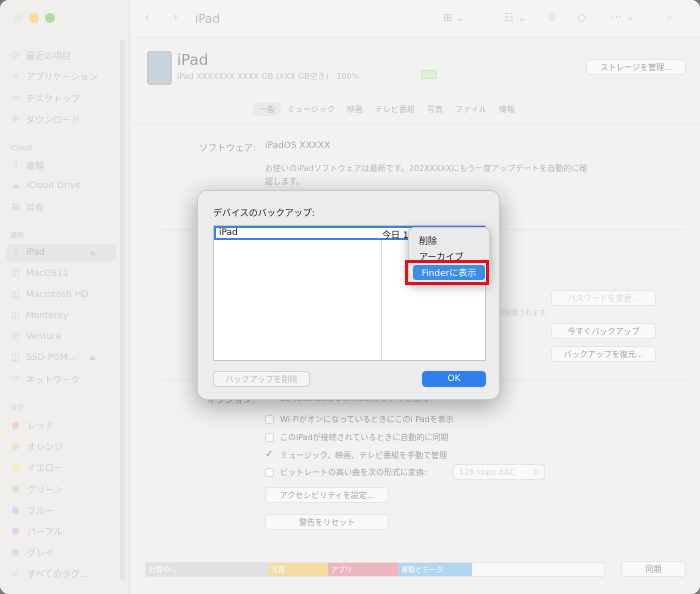 The height and width of the screenshot is (594, 700). Describe the element at coordinates (428, 240) in the screenshot. I see `menu-item-delete: 削除` at that location.